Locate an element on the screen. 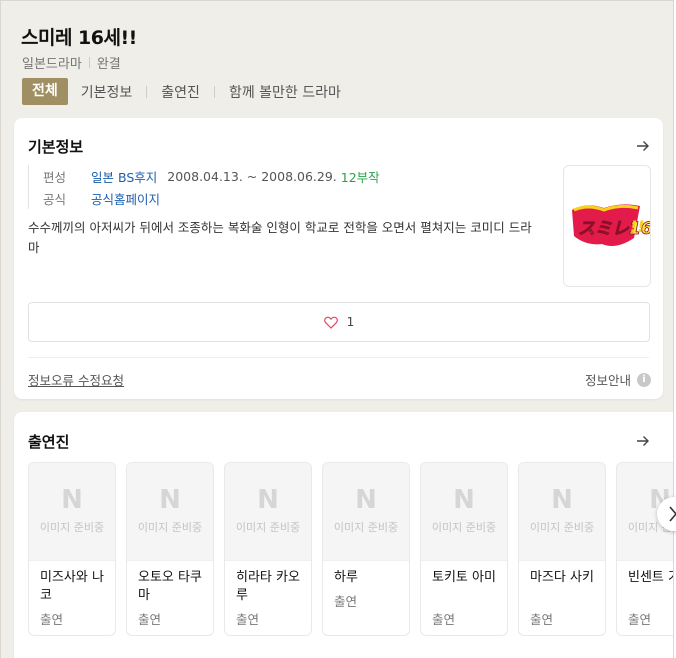 The image size is (676, 658). poster-logo: スミレ16 !! is located at coordinates (611, 225).